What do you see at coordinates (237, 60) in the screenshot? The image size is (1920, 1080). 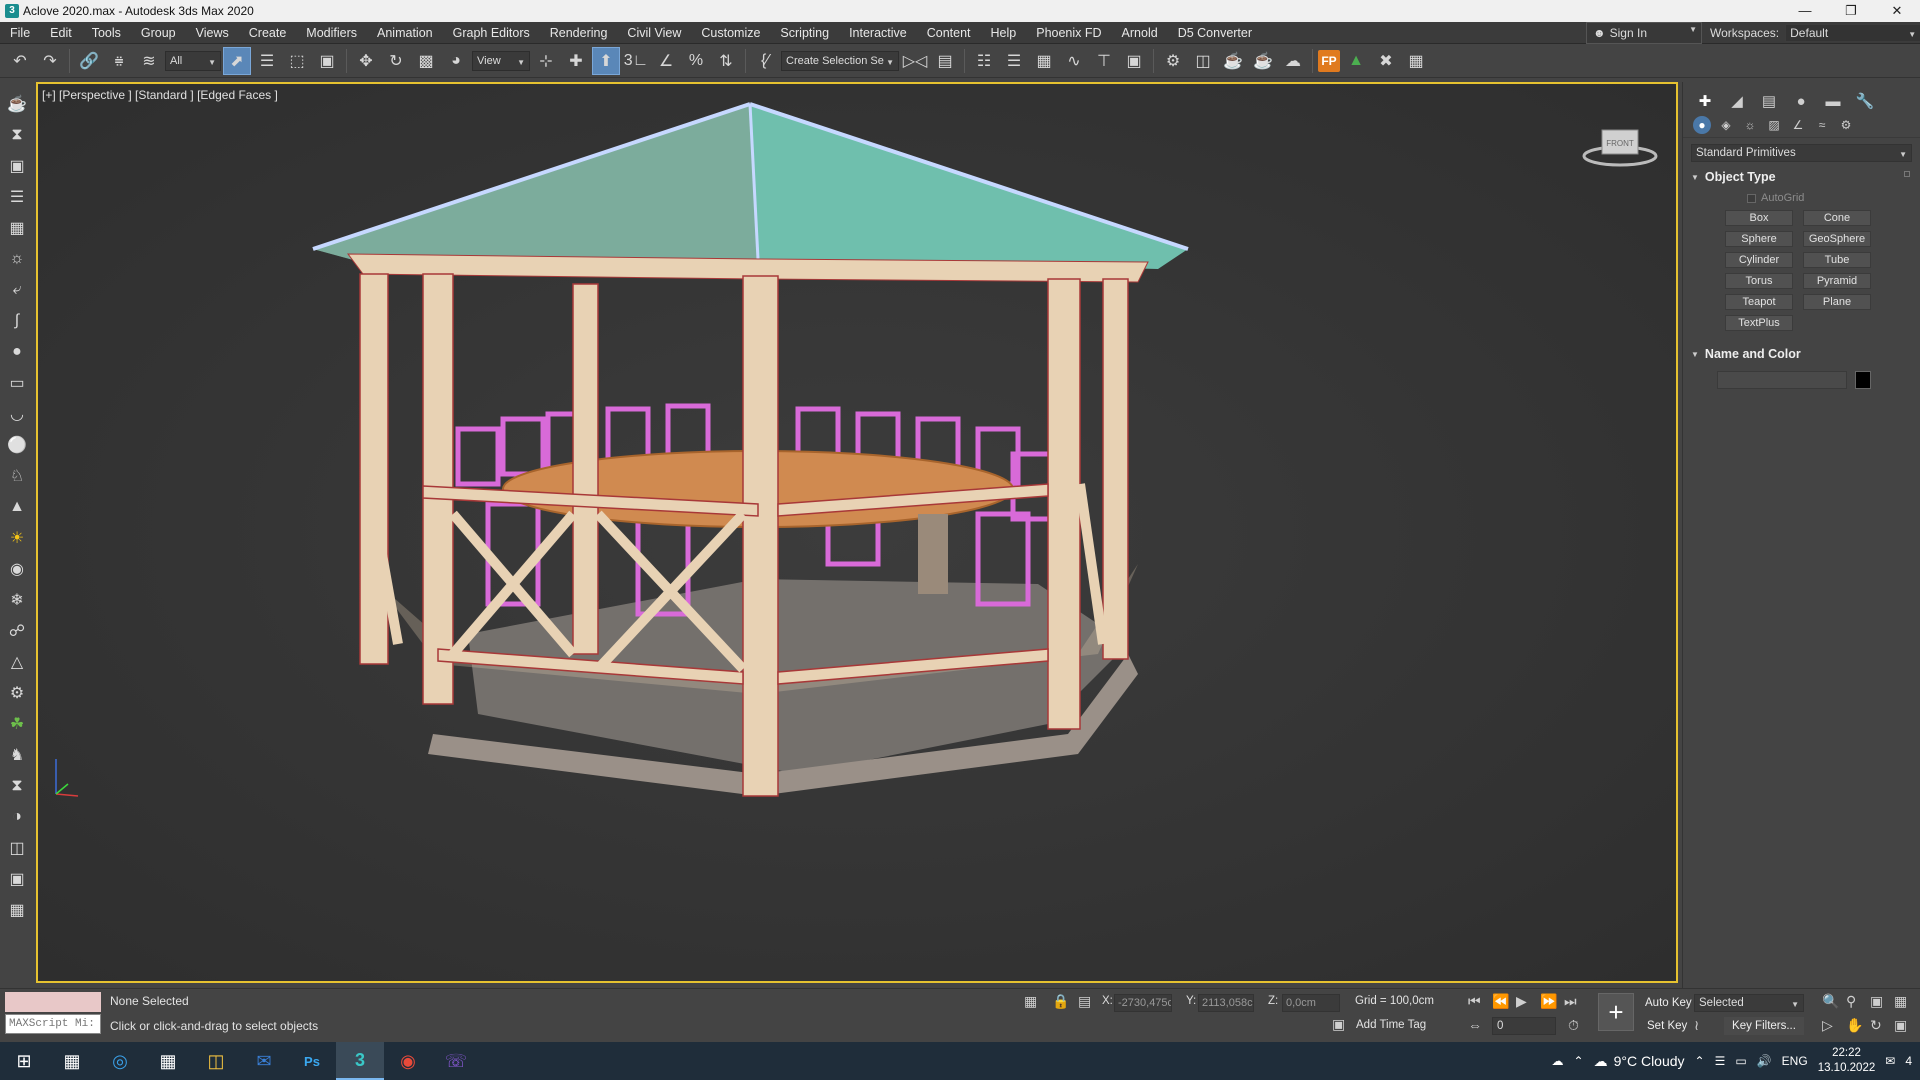 I see `select-object-icon: ⬈` at bounding box center [237, 60].